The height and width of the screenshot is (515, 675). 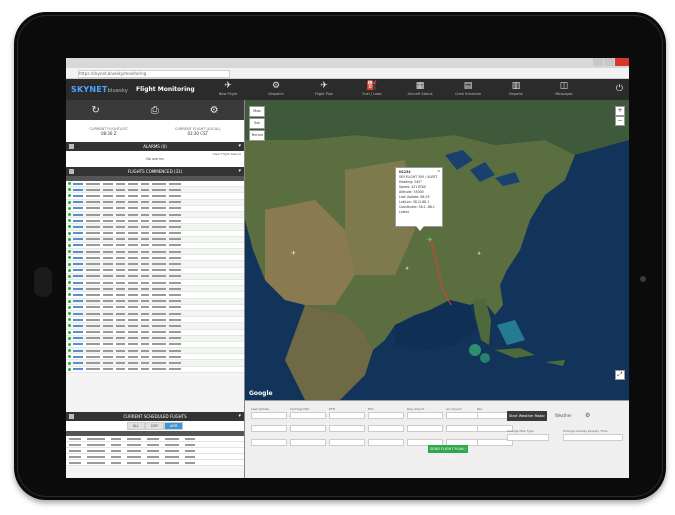 I want to click on tab-dep: DEP, so click(x=155, y=426).